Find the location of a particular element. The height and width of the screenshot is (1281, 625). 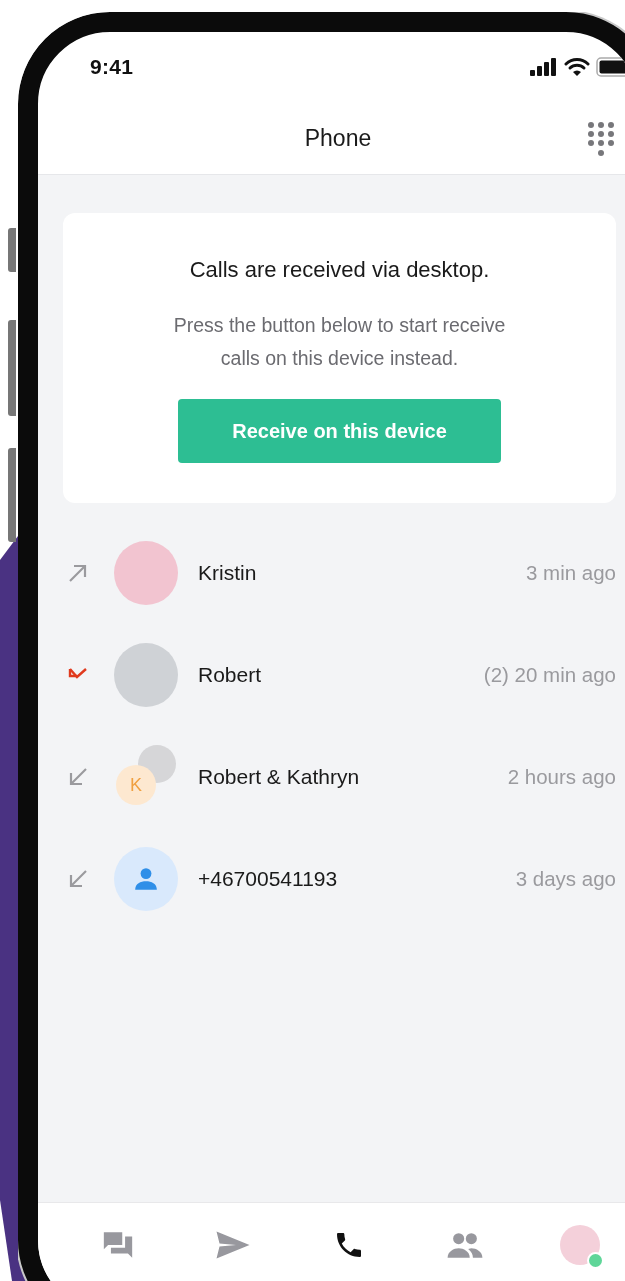

wifi-icon is located at coordinates (577, 67).